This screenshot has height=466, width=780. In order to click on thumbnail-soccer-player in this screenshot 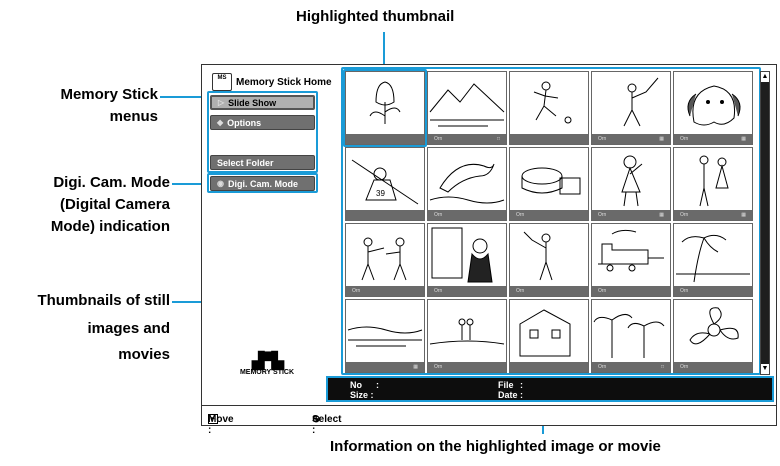, I will do `click(549, 108)`.